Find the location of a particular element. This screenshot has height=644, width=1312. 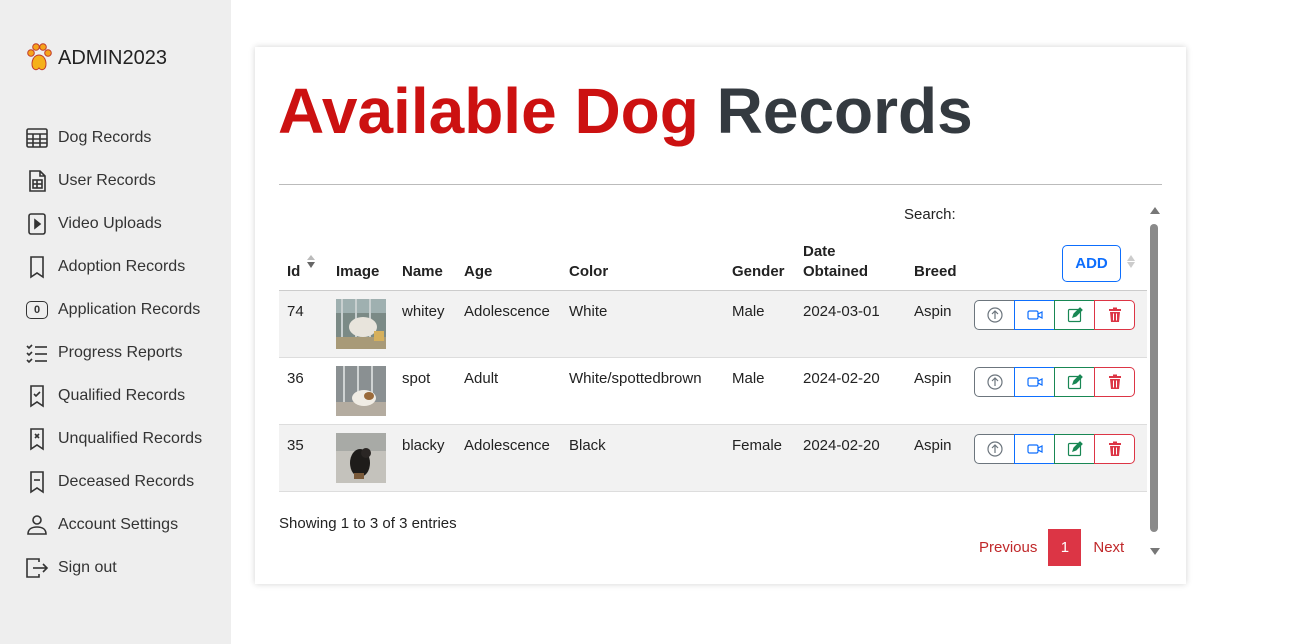

sidebar-item-deceased-records: Deceased Records is located at coordinates (113, 481).